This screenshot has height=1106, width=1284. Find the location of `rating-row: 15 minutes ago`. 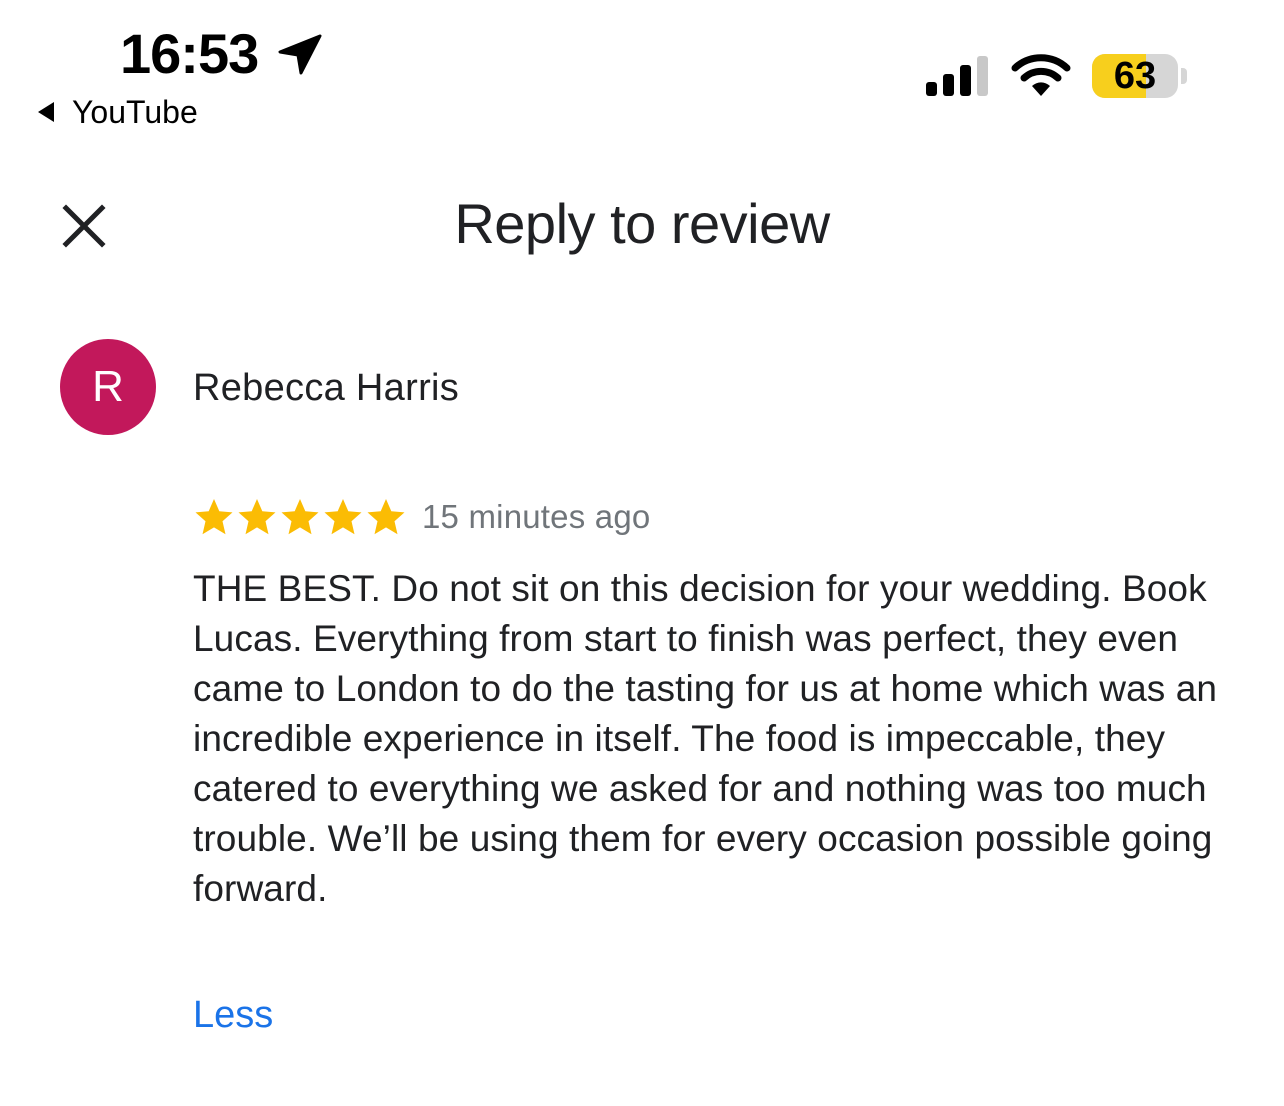

rating-row: 15 minutes ago is located at coordinates (421, 517).